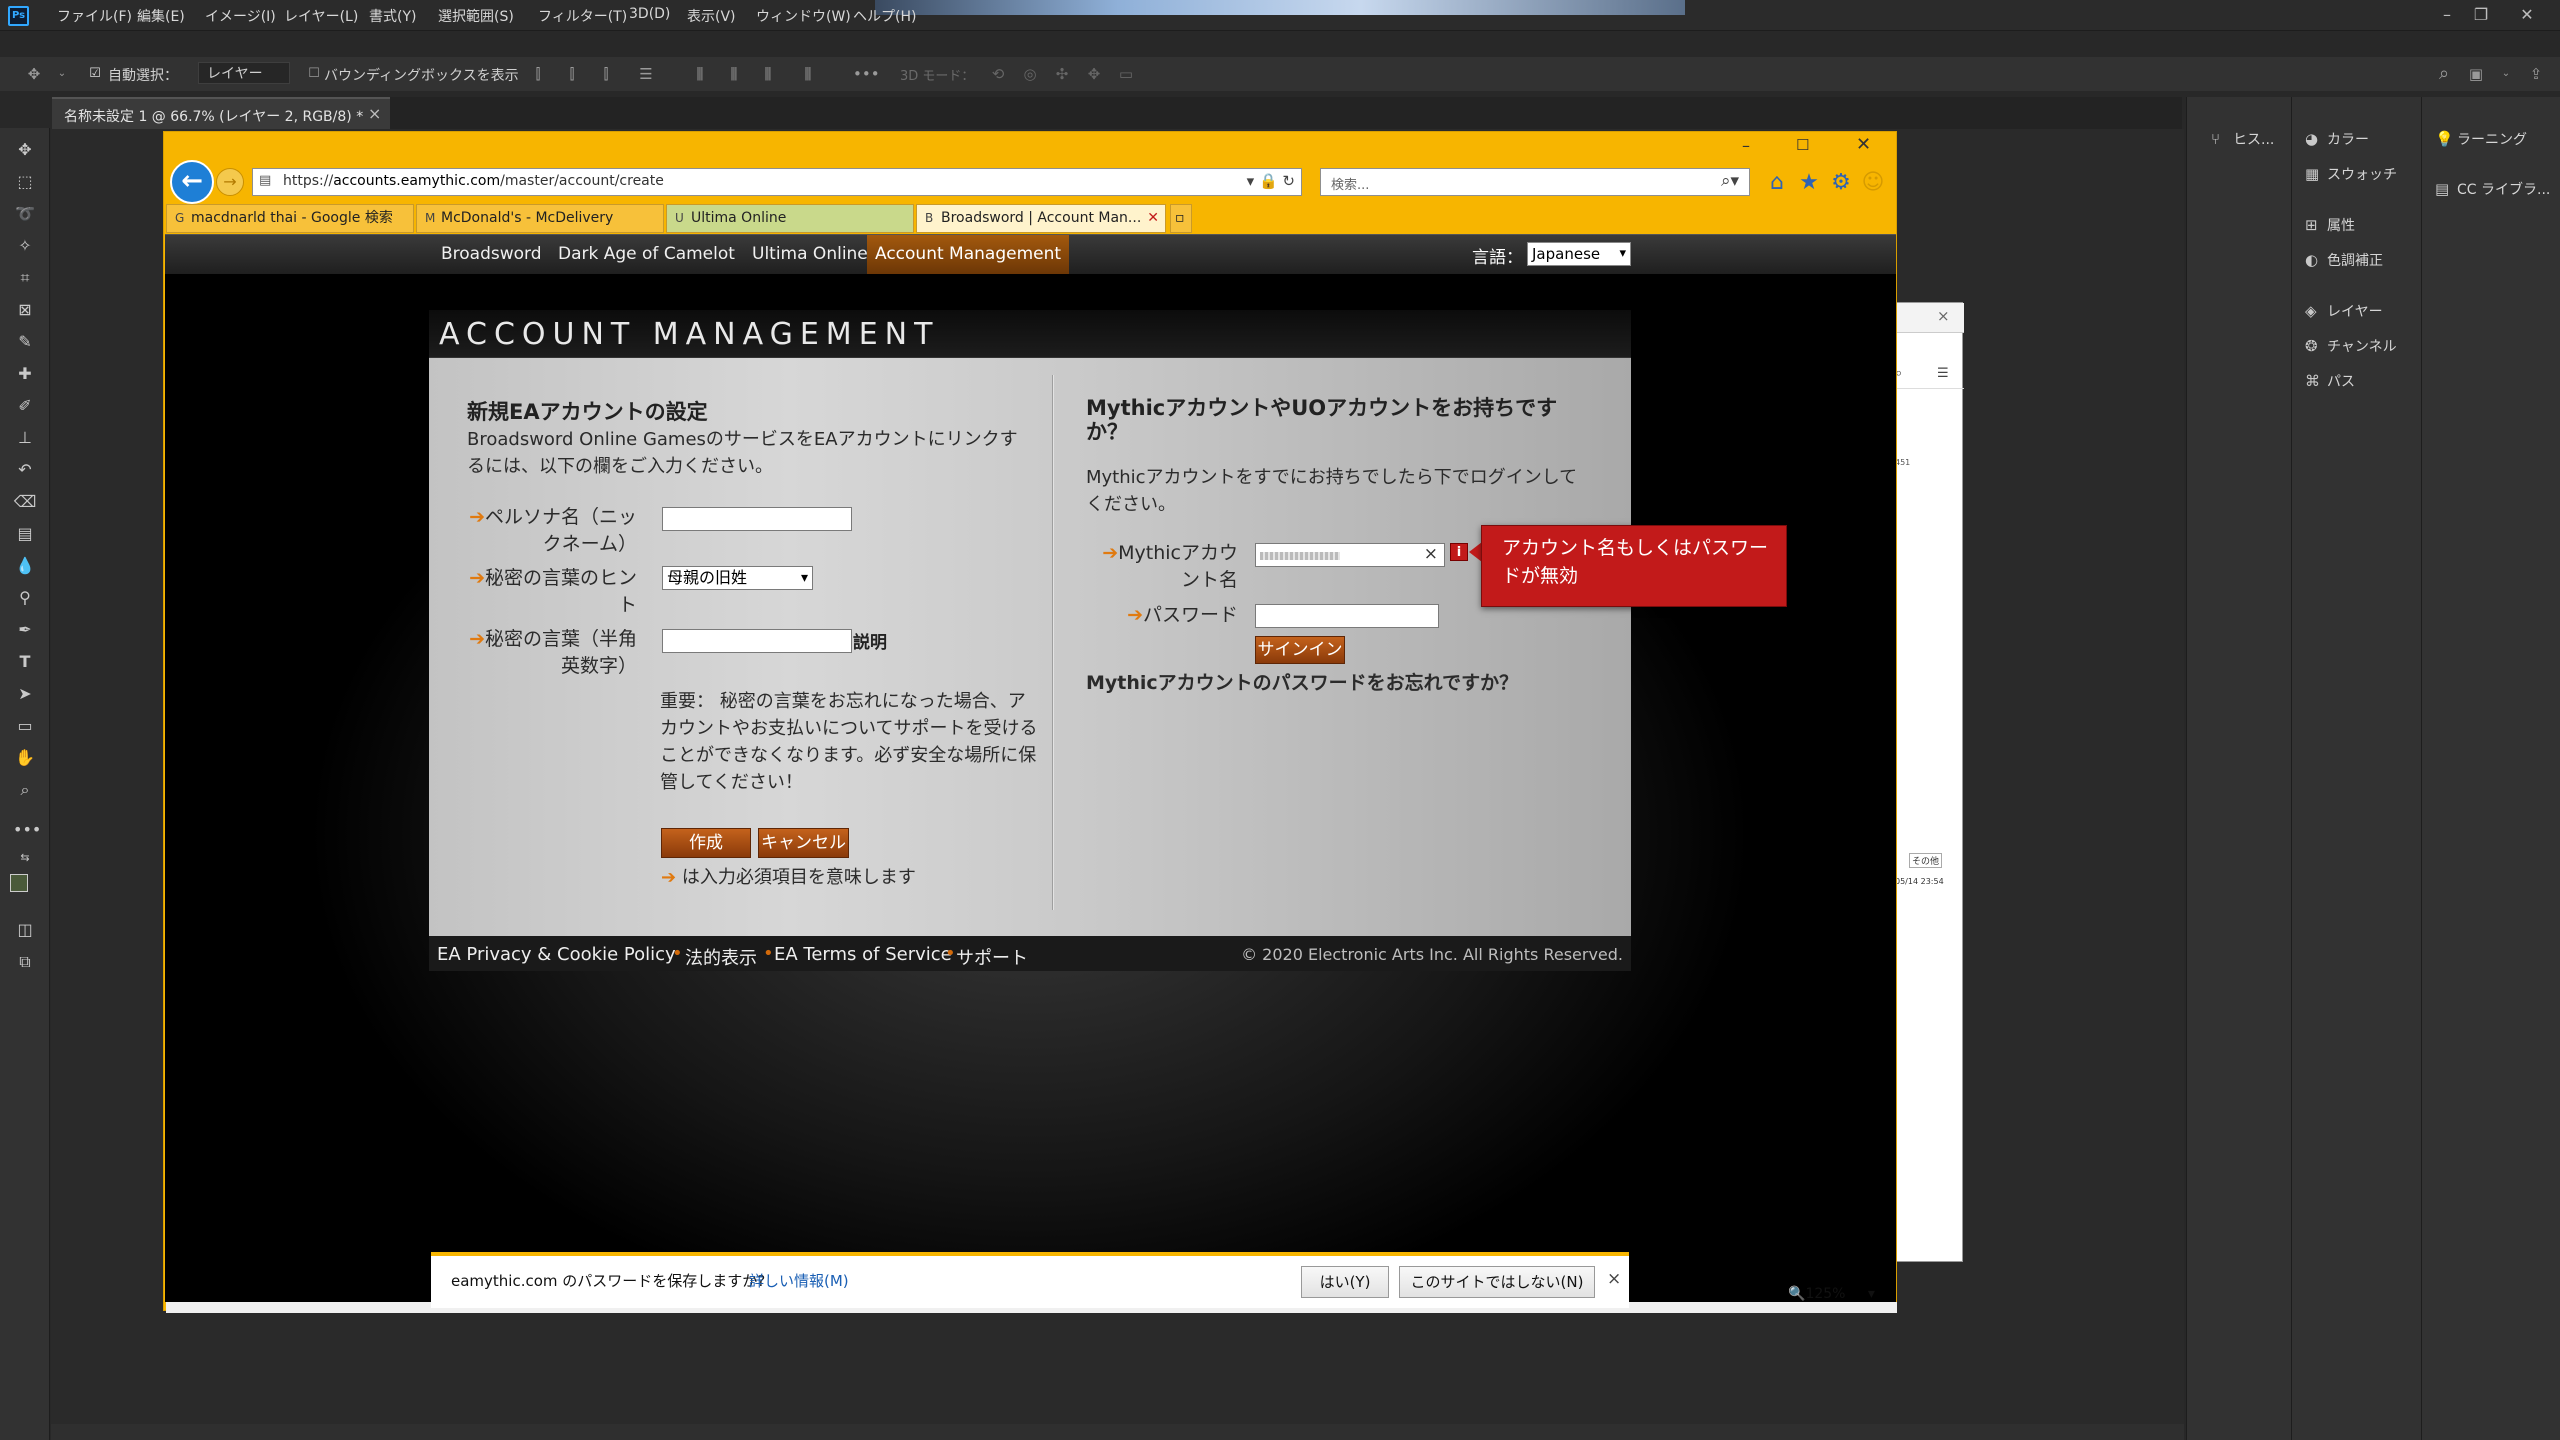  I want to click on 3d-roll-icon: ◎, so click(1030, 74).